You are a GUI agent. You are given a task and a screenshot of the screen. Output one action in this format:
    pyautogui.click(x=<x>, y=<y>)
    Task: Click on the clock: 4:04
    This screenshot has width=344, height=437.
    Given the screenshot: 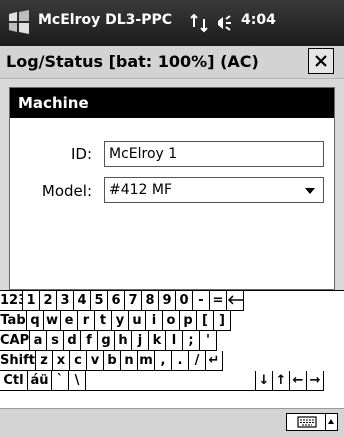 What is the action you would take?
    pyautogui.click(x=258, y=20)
    